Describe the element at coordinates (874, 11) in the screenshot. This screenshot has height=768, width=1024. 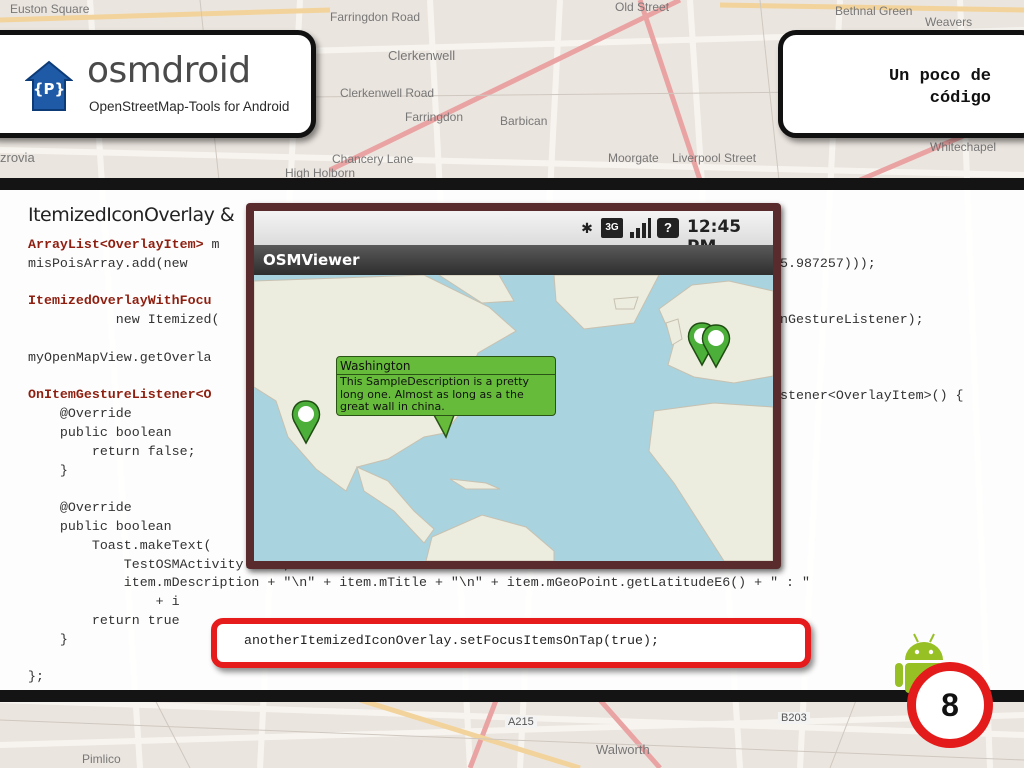
I see `map-label: Bethnal Green` at that location.